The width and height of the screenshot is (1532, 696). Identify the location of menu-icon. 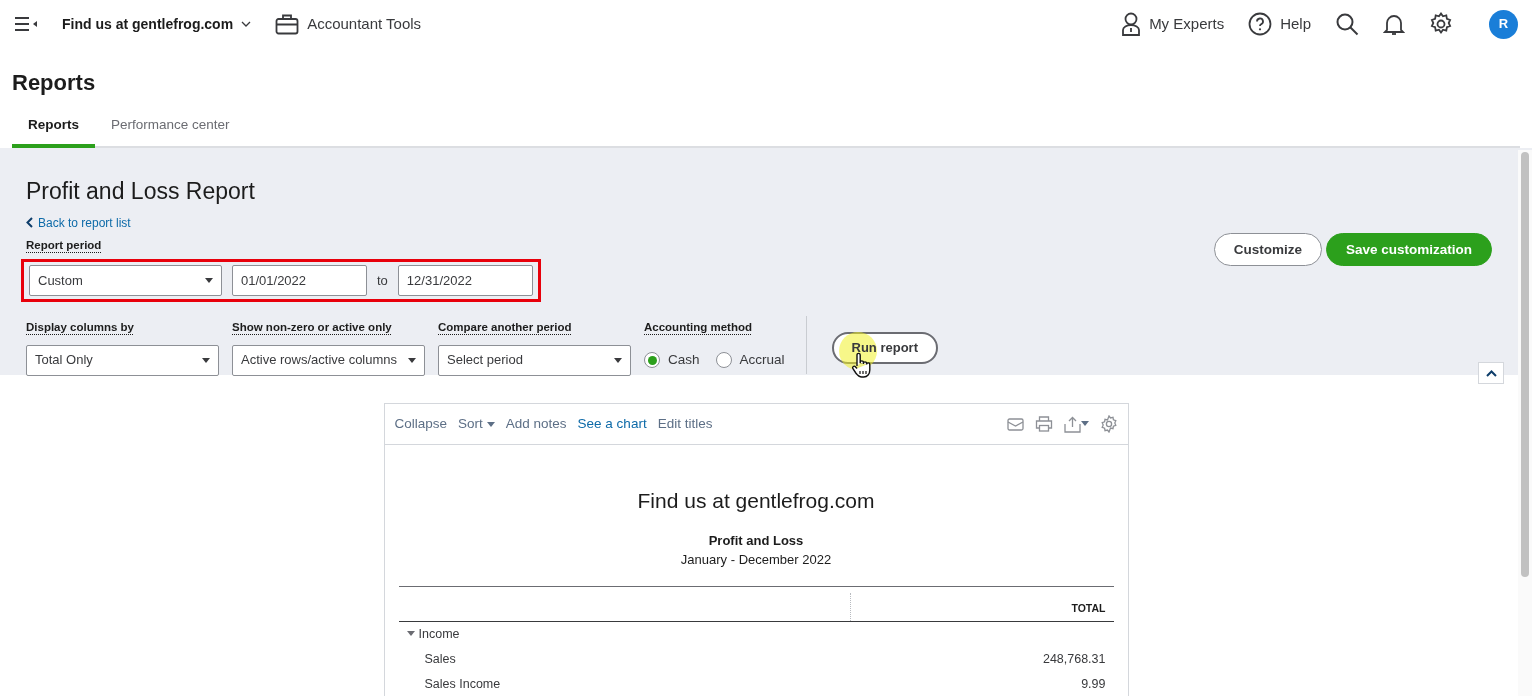
(26, 24).